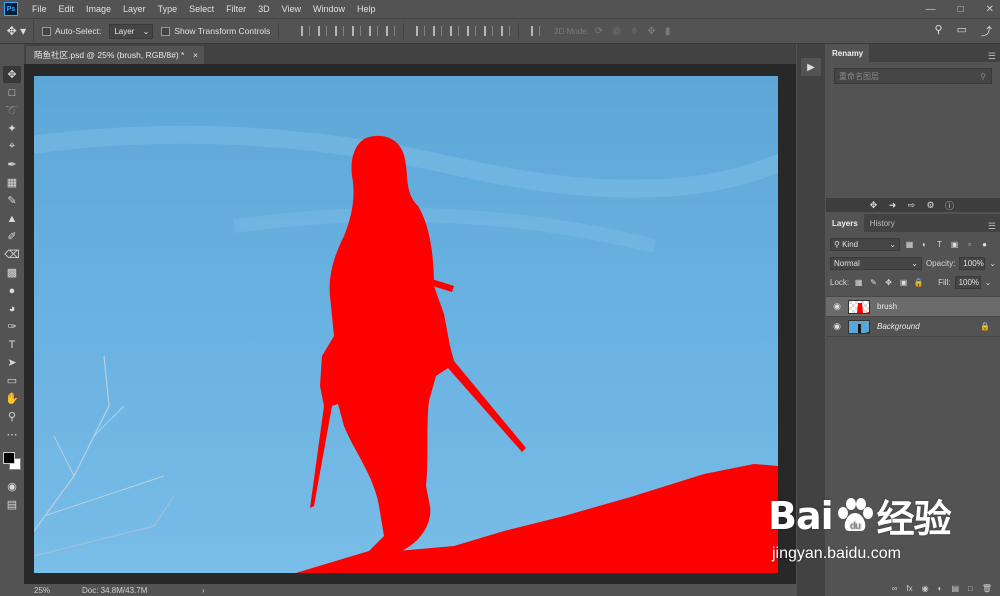 The height and width of the screenshot is (596, 1000). I want to click on arrow-right-icon: ➜, so click(892, 205).